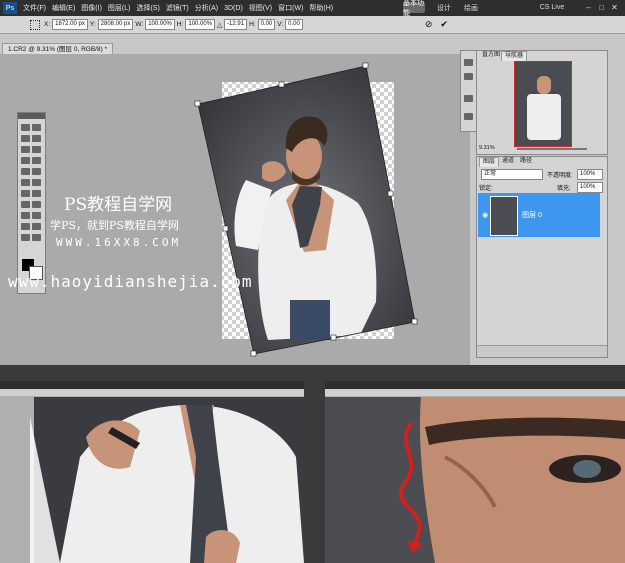 This screenshot has width=625, height=563. I want to click on layers-panel: 图层 通道 路径 正常 不透明度: 100% 锁定: 填充: 100%, so click(542, 257).